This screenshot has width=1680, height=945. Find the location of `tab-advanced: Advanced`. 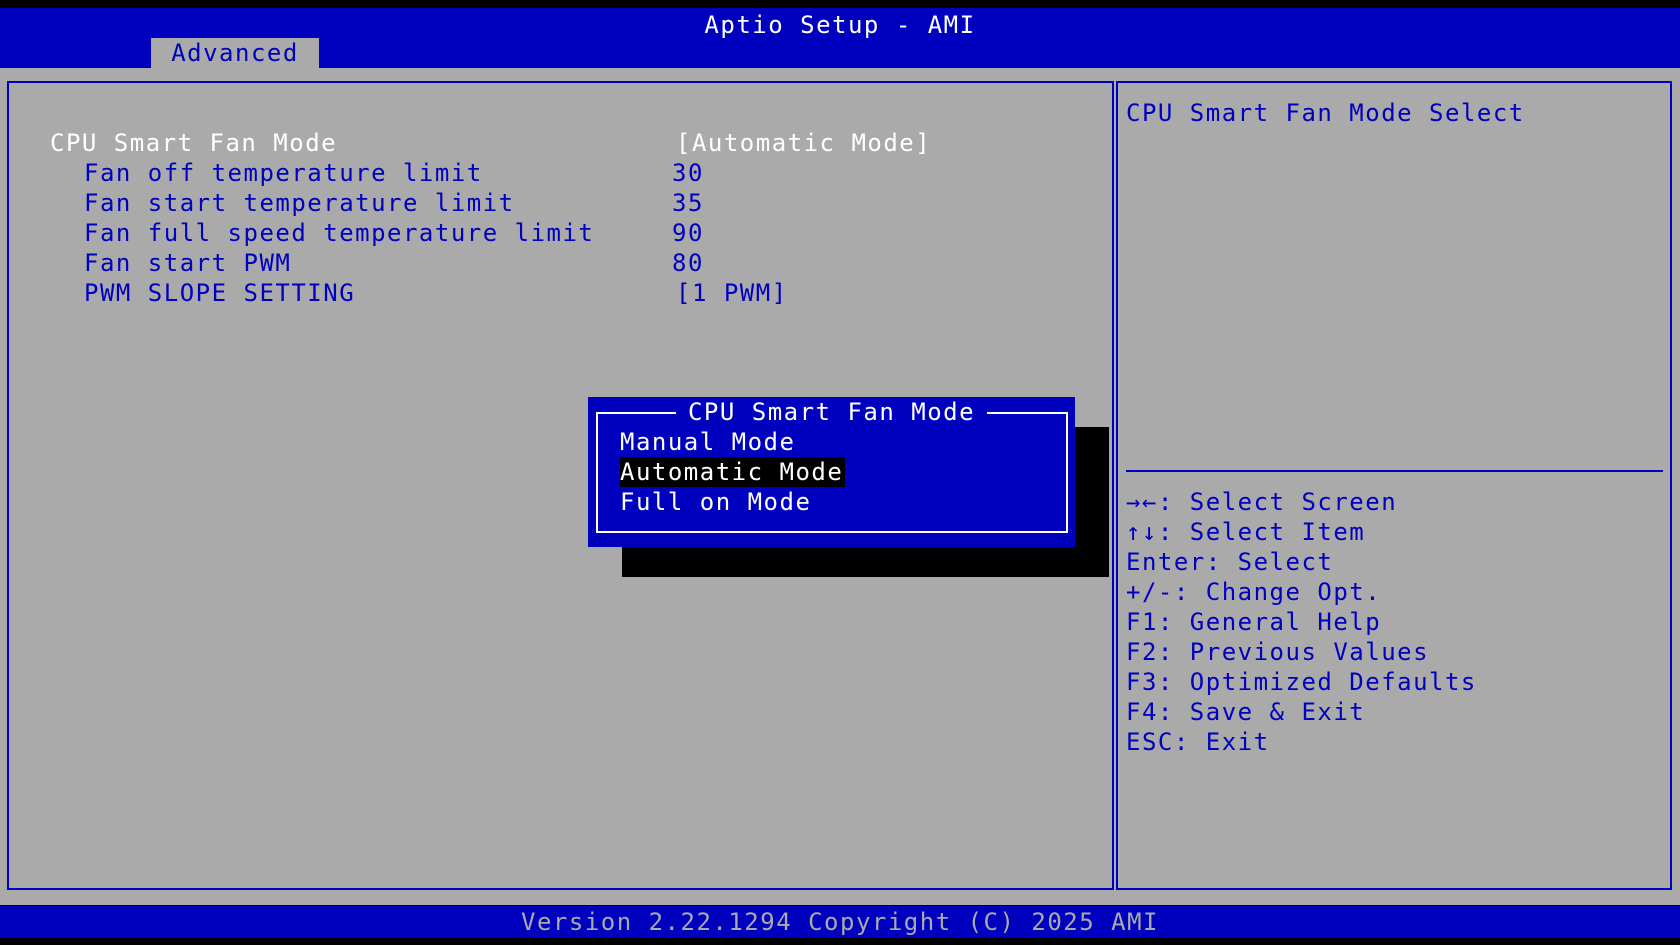

tab-advanced: Advanced is located at coordinates (235, 53).